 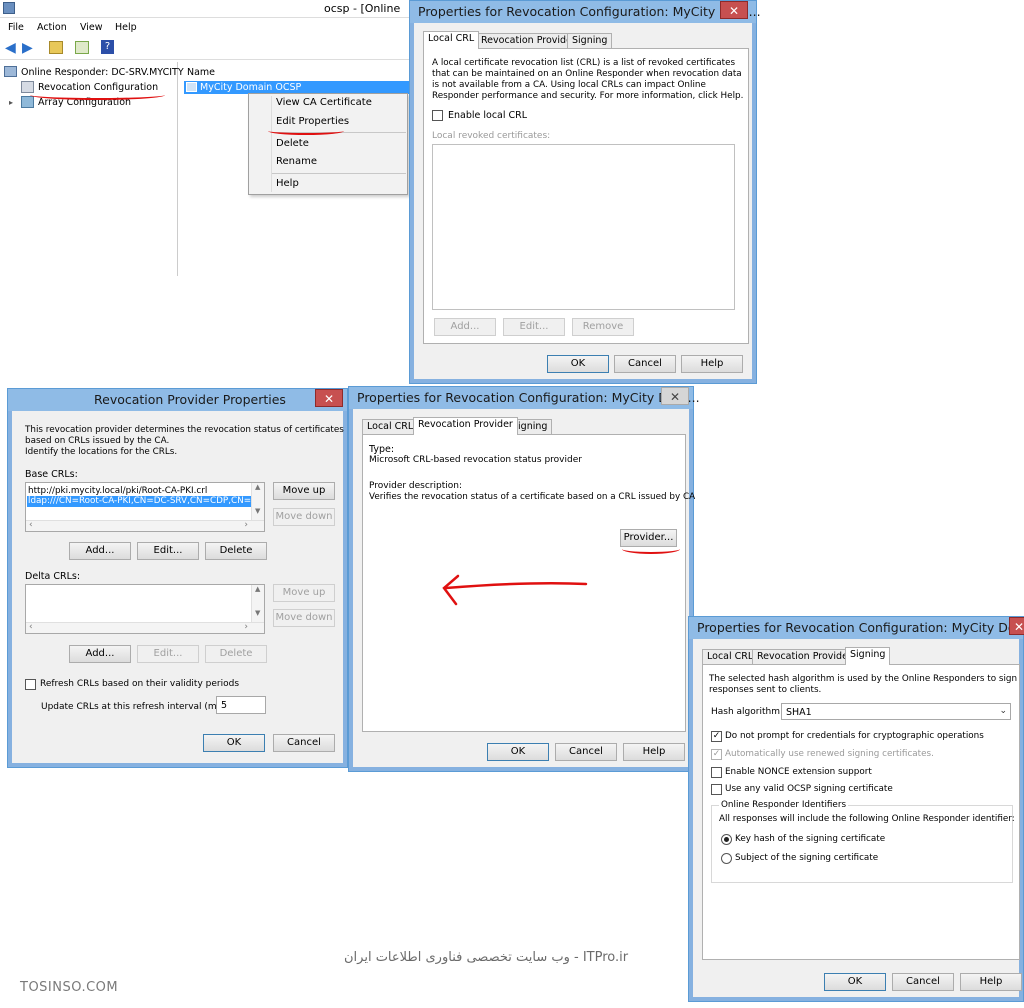 What do you see at coordinates (30, 684) in the screenshot?
I see `refresh-crls-checkbox` at bounding box center [30, 684].